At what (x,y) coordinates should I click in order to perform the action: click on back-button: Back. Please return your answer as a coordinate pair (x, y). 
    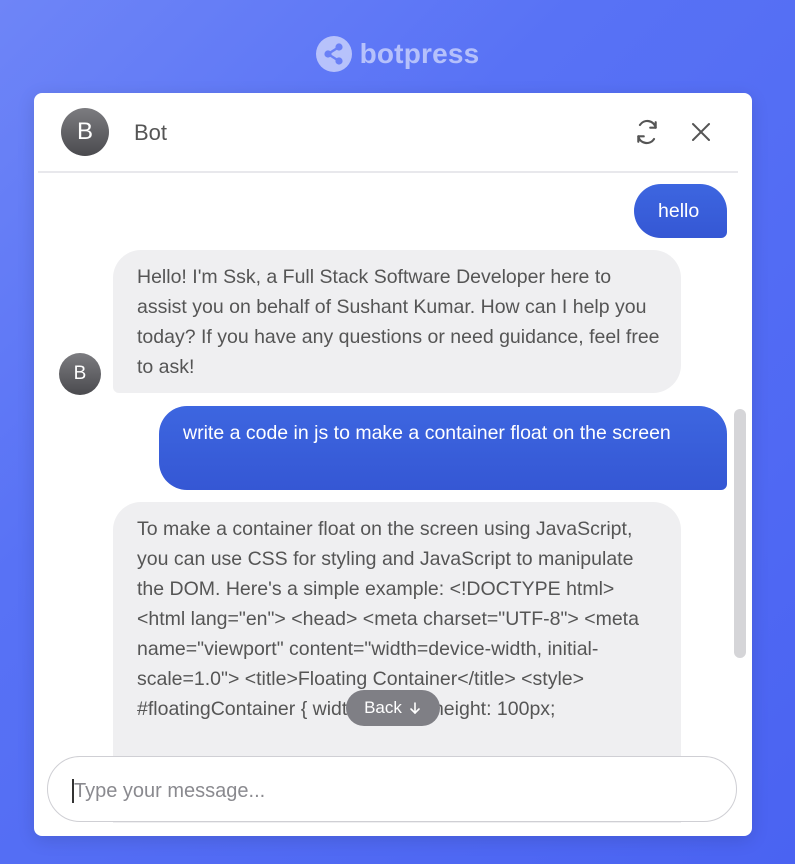
    Looking at the image, I should click on (393, 708).